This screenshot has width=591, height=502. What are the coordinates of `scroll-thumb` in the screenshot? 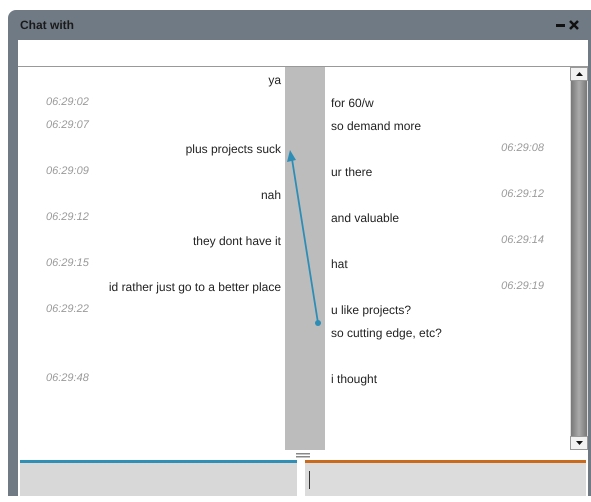 It's located at (579, 258).